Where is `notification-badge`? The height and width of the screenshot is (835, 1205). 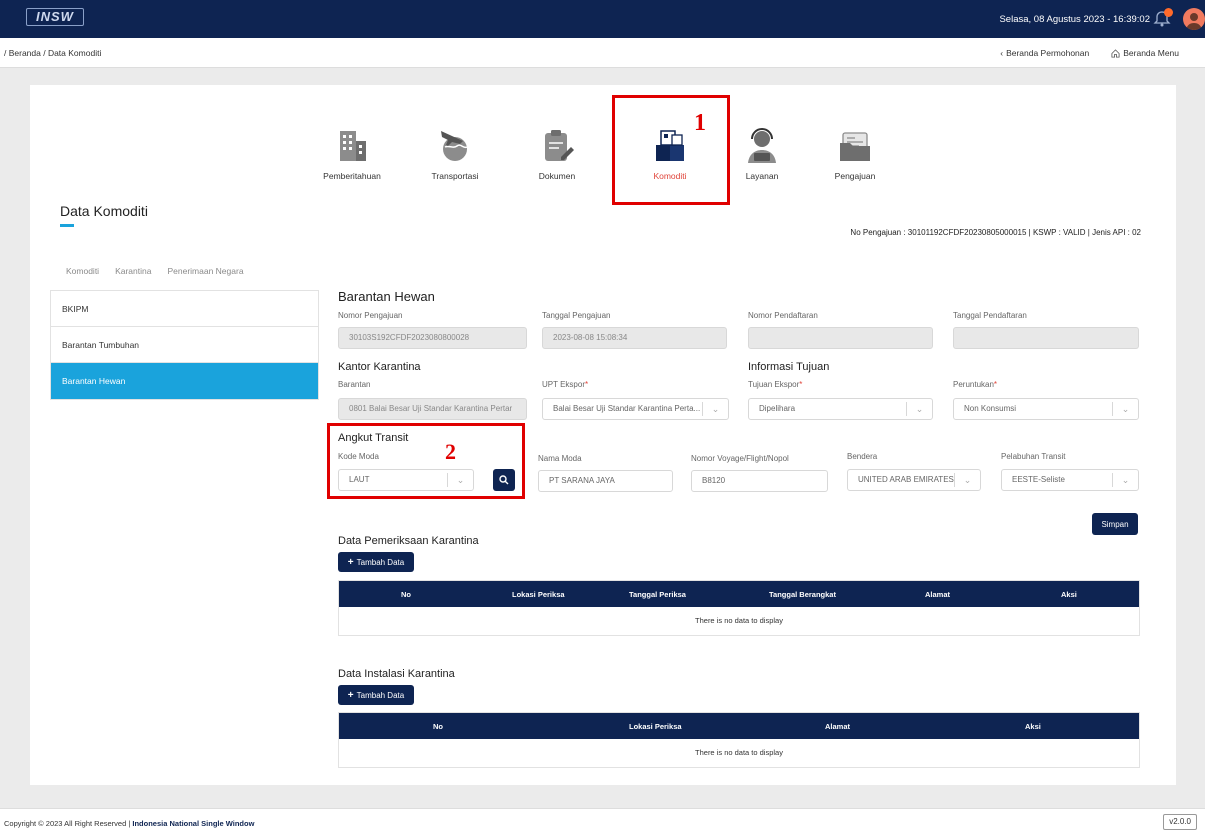 notification-badge is located at coordinates (1168, 12).